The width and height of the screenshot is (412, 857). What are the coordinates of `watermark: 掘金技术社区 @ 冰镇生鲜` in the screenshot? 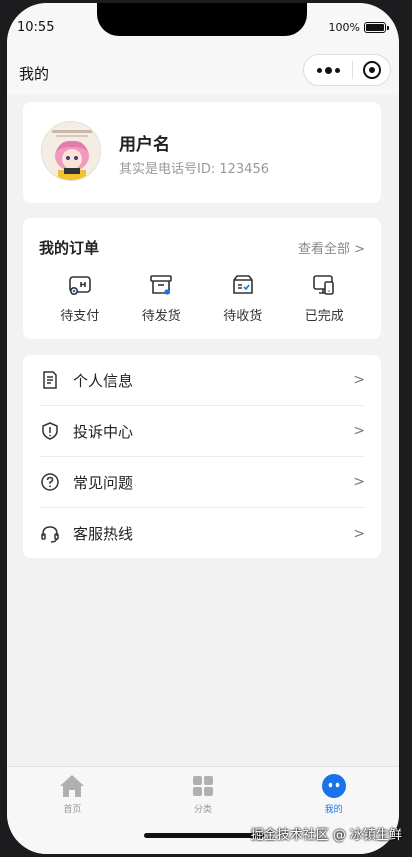 It's located at (326, 835).